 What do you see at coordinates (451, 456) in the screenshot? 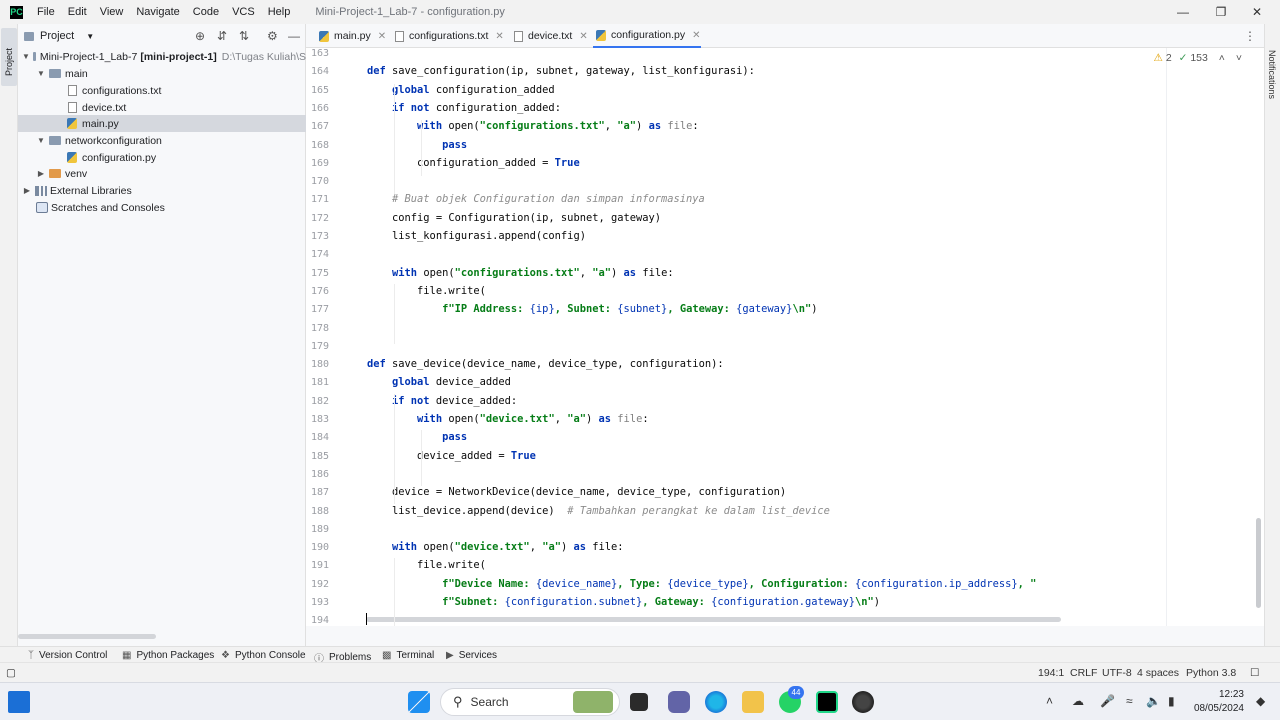
I see `code-line: device_added = True` at bounding box center [451, 456].